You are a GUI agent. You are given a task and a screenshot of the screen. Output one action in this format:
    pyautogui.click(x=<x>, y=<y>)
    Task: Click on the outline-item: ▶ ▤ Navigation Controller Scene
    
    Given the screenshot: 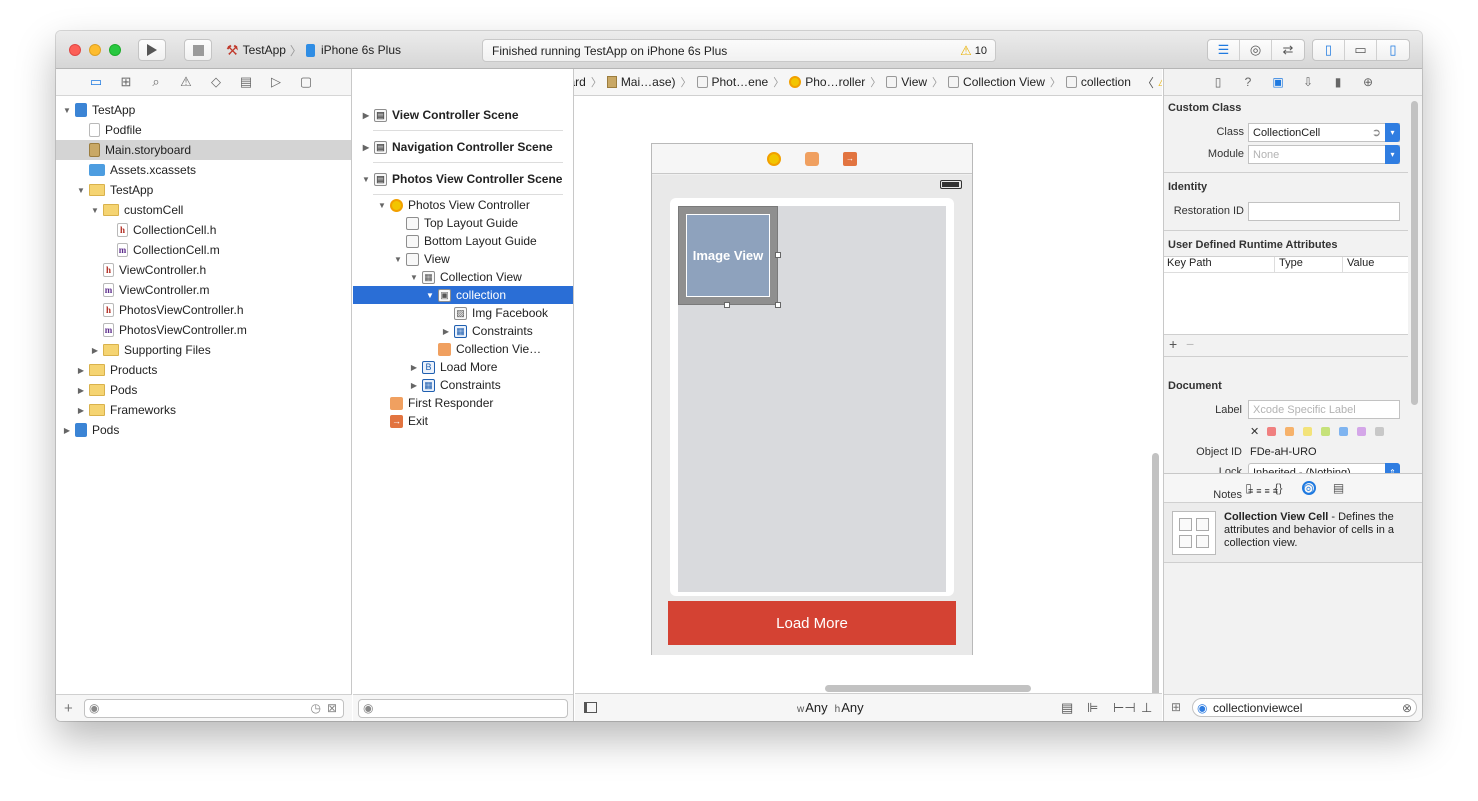 What is the action you would take?
    pyautogui.click(x=463, y=147)
    